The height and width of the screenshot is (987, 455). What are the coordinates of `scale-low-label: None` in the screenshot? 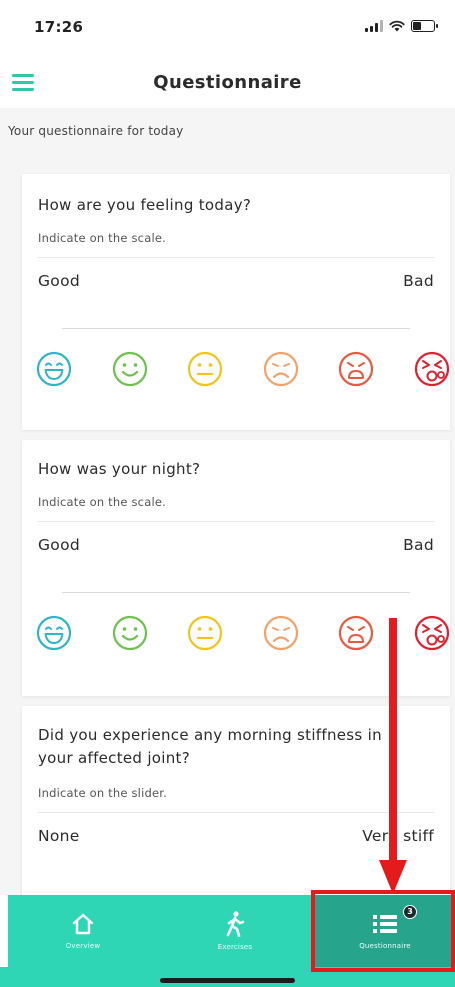 It's located at (59, 836).